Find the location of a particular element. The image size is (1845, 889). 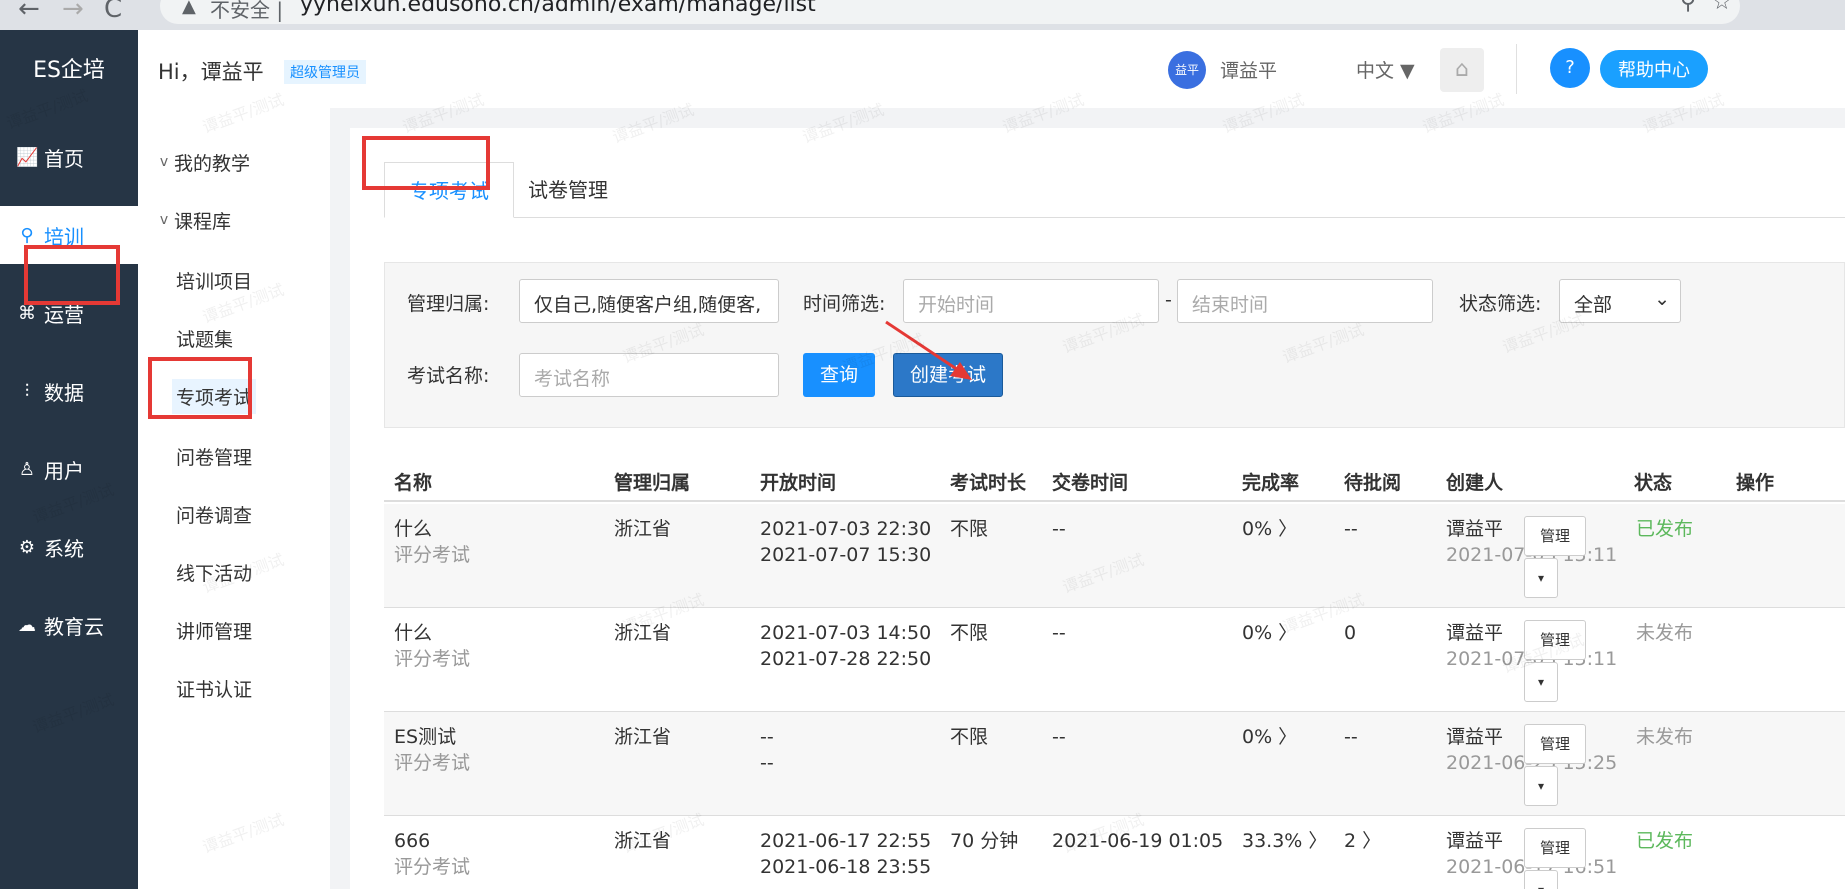

star-icon: ☆ is located at coordinates (1722, 7).